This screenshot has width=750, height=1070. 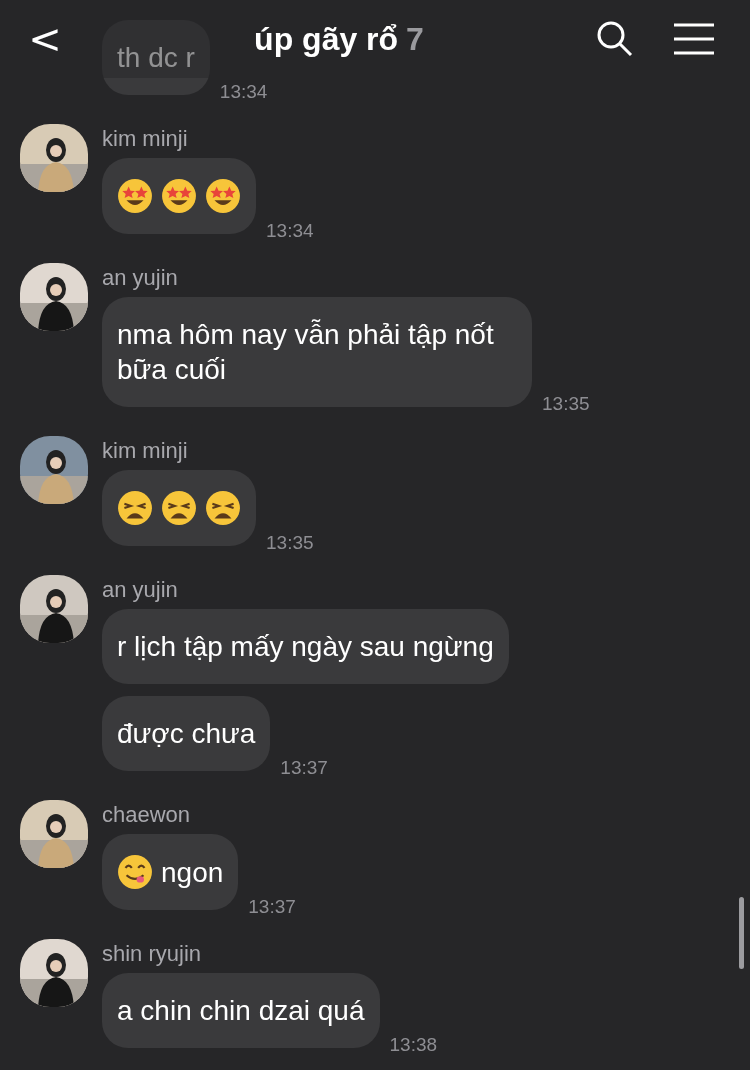 I want to click on scroll-bar, so click(x=741, y=933).